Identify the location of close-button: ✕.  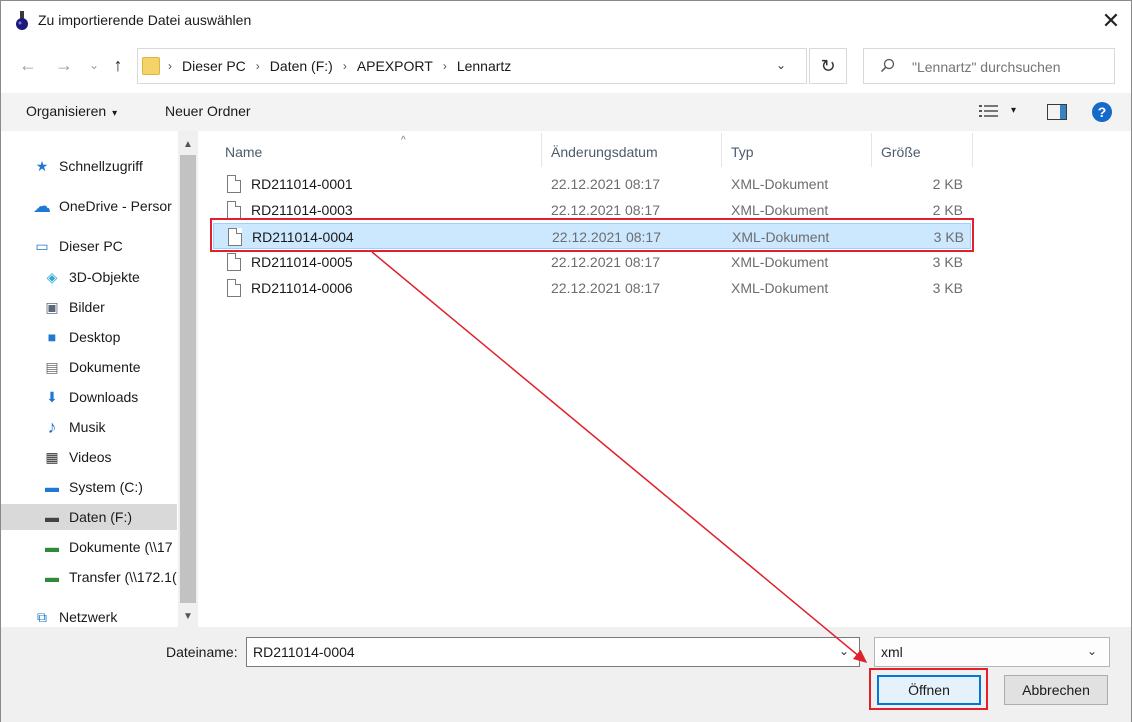
(1111, 21).